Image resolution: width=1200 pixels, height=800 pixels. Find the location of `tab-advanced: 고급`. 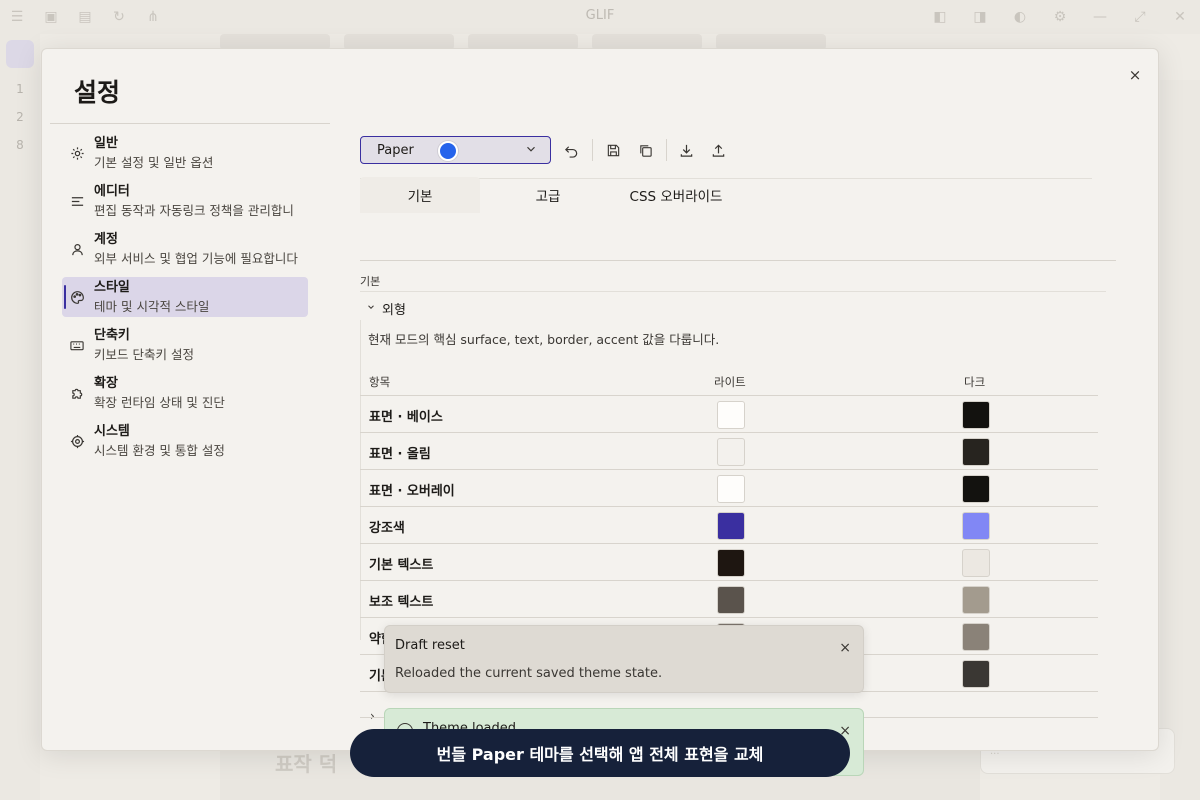

tab-advanced: 고급 is located at coordinates (548, 195).